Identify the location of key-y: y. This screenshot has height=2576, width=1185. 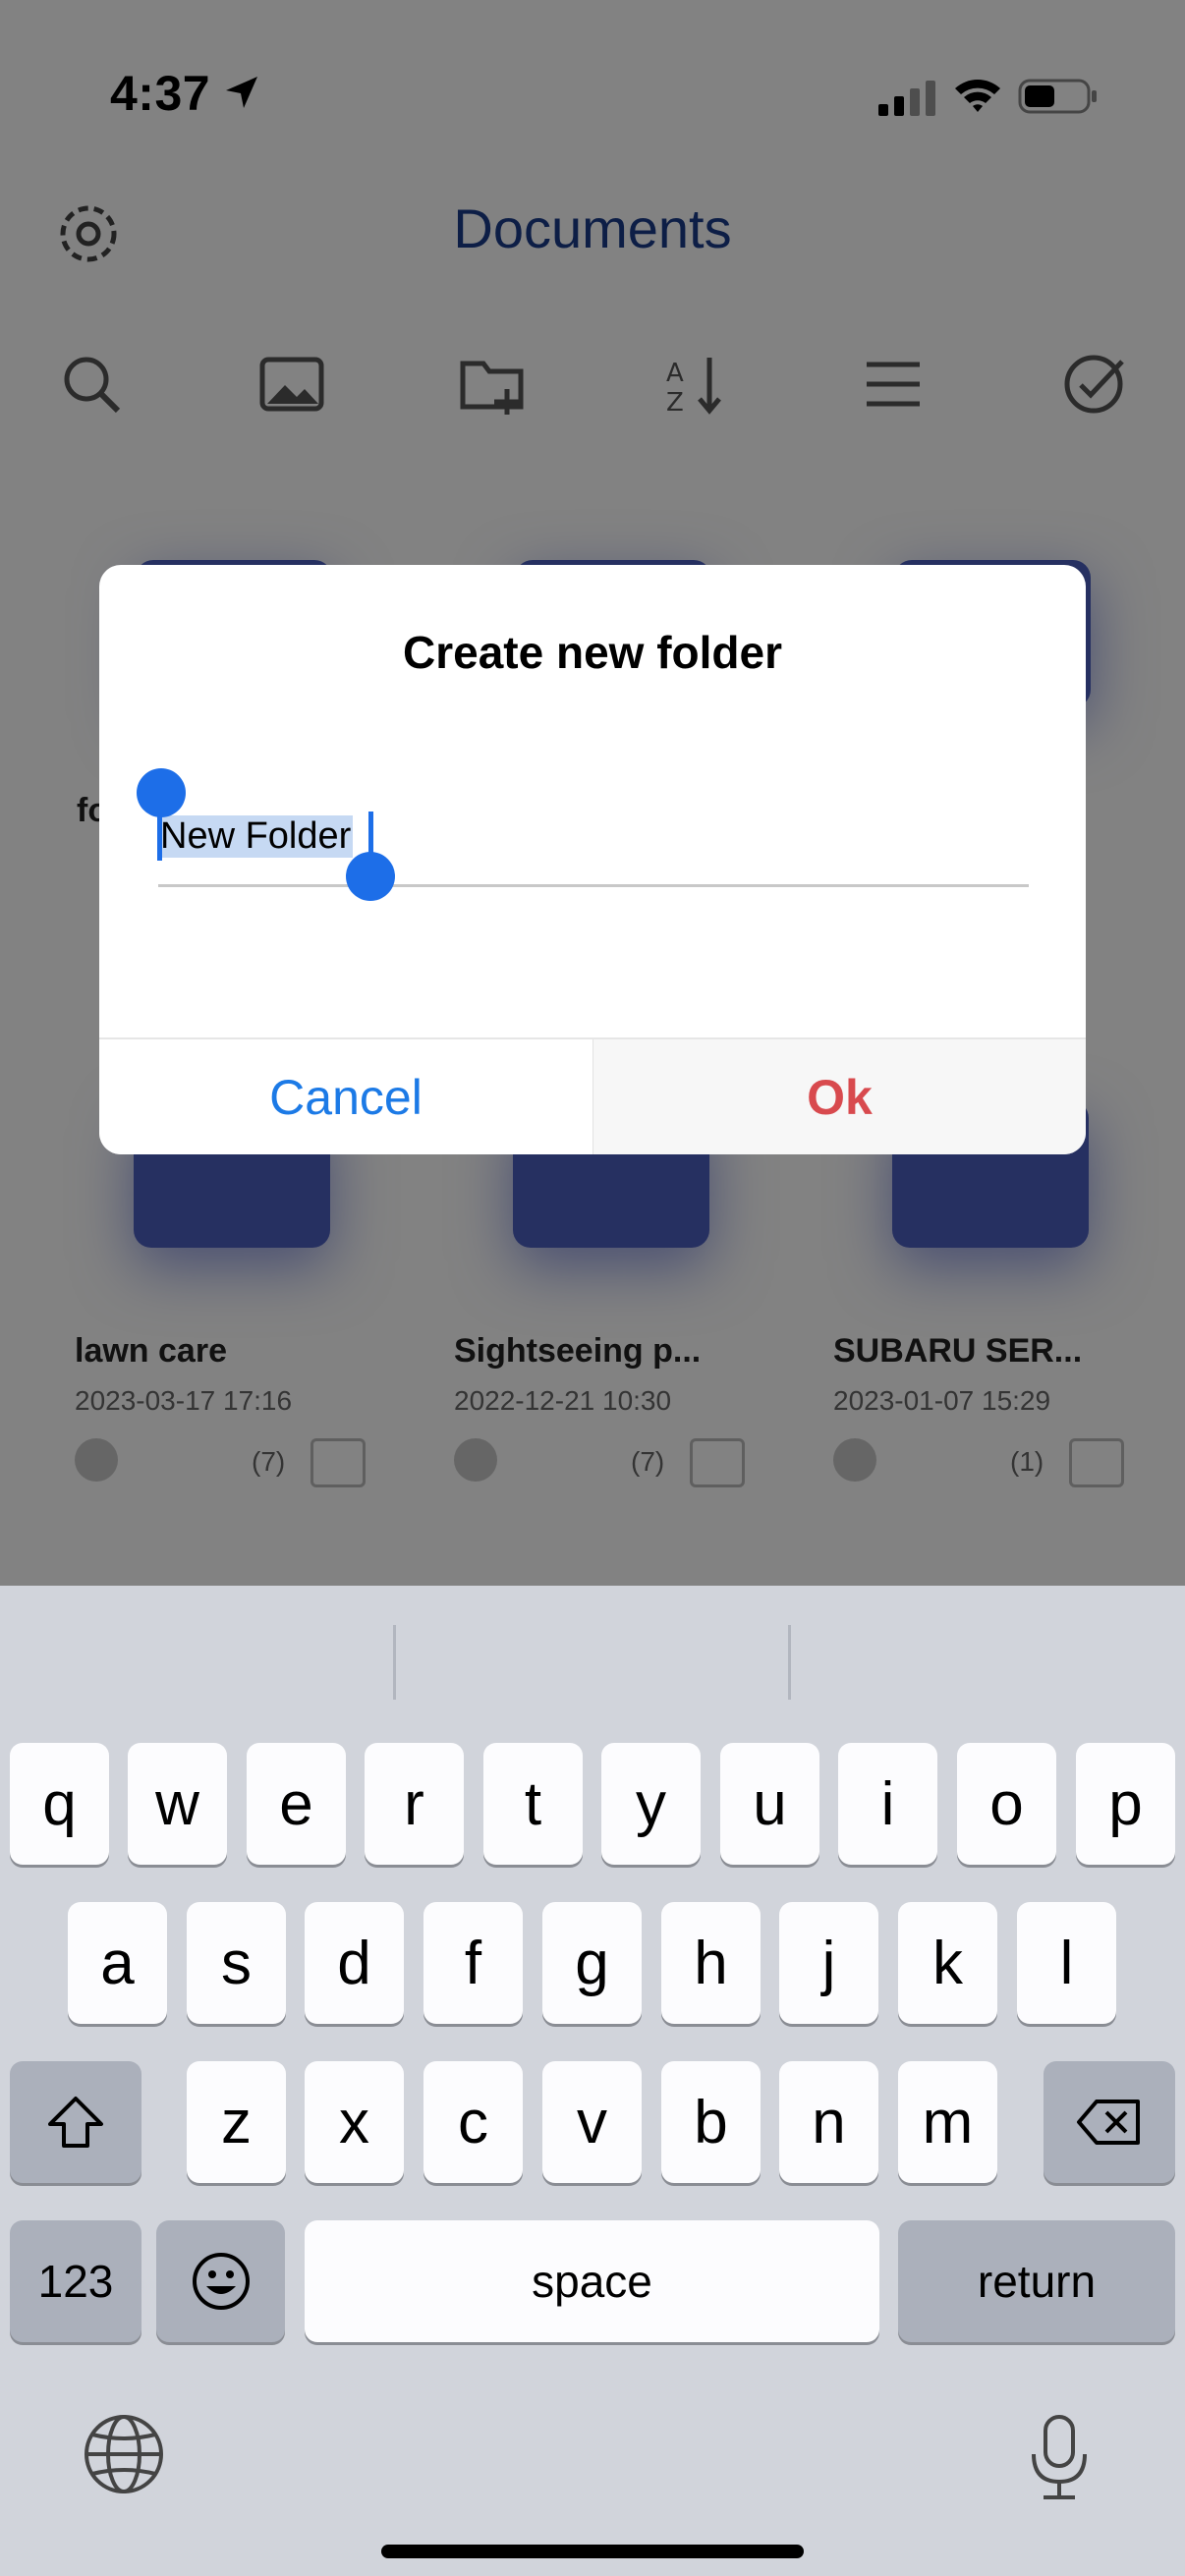
(651, 1804).